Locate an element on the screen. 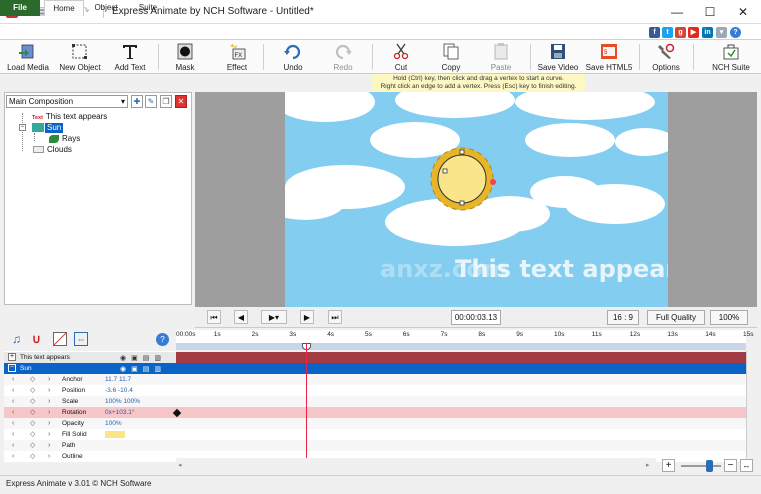 This screenshot has height=494, width=761. property-row: ‹ ◇ › Position -3.6 -10.4 is located at coordinates (90, 390).